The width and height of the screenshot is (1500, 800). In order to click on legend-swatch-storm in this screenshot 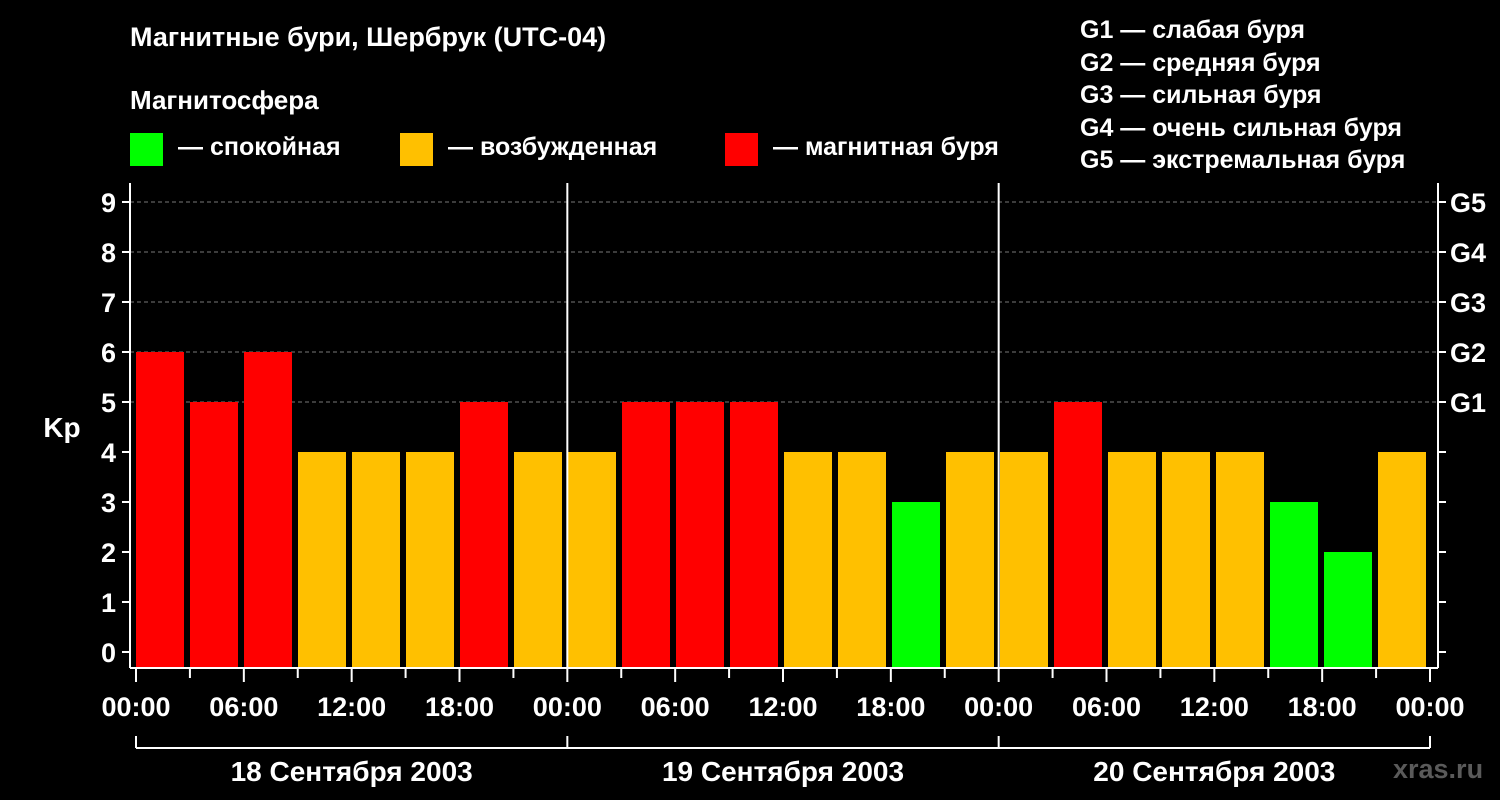, I will do `click(741, 149)`.